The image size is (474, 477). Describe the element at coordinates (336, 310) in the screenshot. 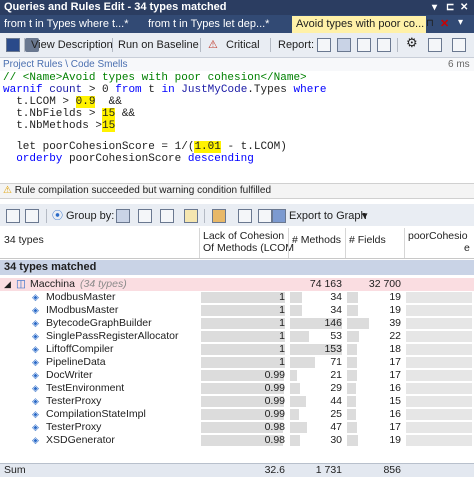

I see `methods-value: 34` at that location.